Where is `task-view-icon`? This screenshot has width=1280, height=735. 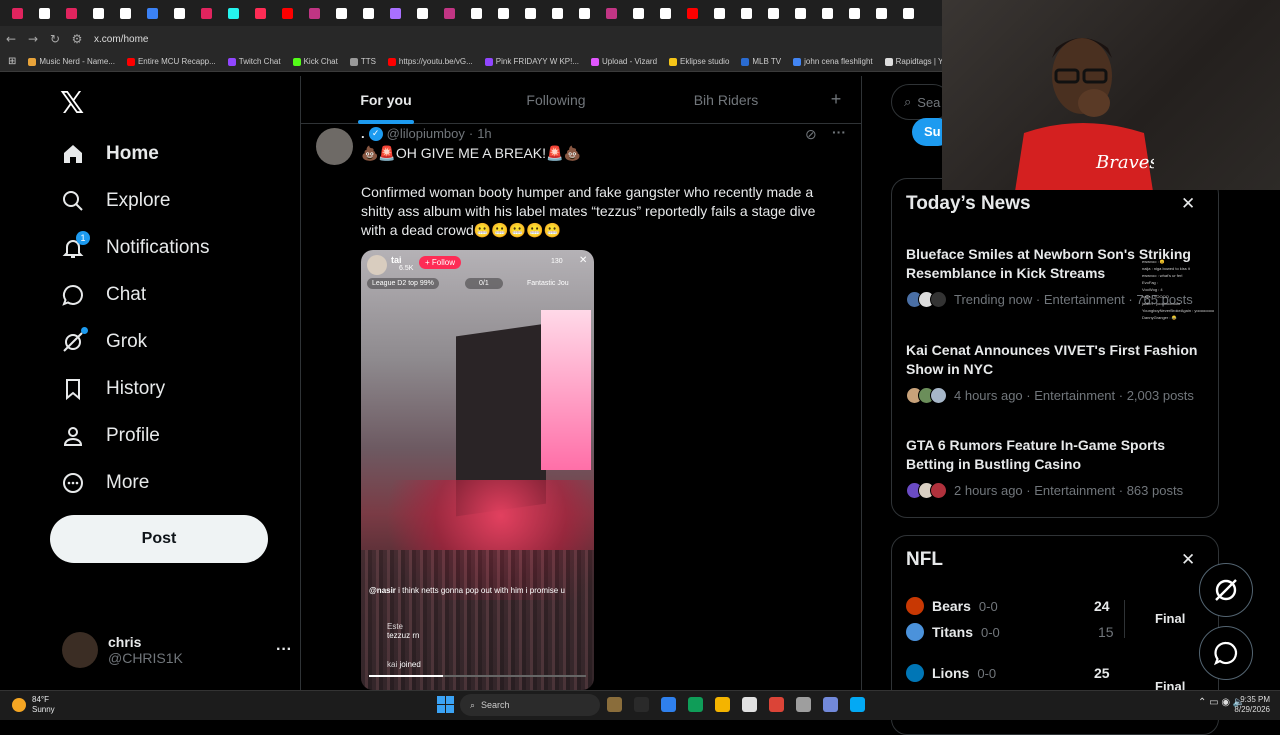
task-view-icon is located at coordinates (641, 704).